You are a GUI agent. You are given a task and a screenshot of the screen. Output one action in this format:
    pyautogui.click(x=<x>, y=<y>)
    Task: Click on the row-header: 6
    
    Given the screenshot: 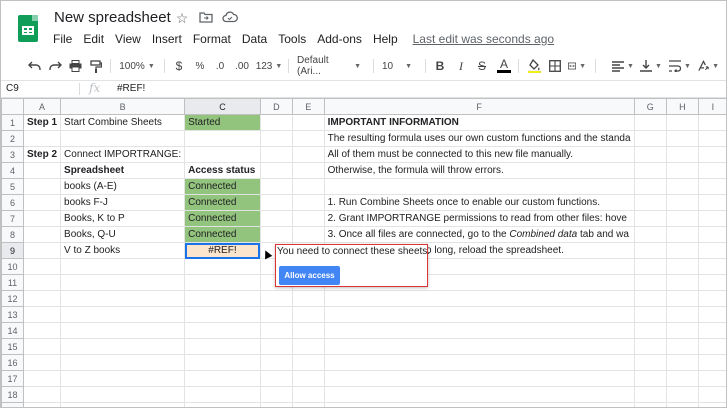 What is the action you would take?
    pyautogui.click(x=13, y=202)
    